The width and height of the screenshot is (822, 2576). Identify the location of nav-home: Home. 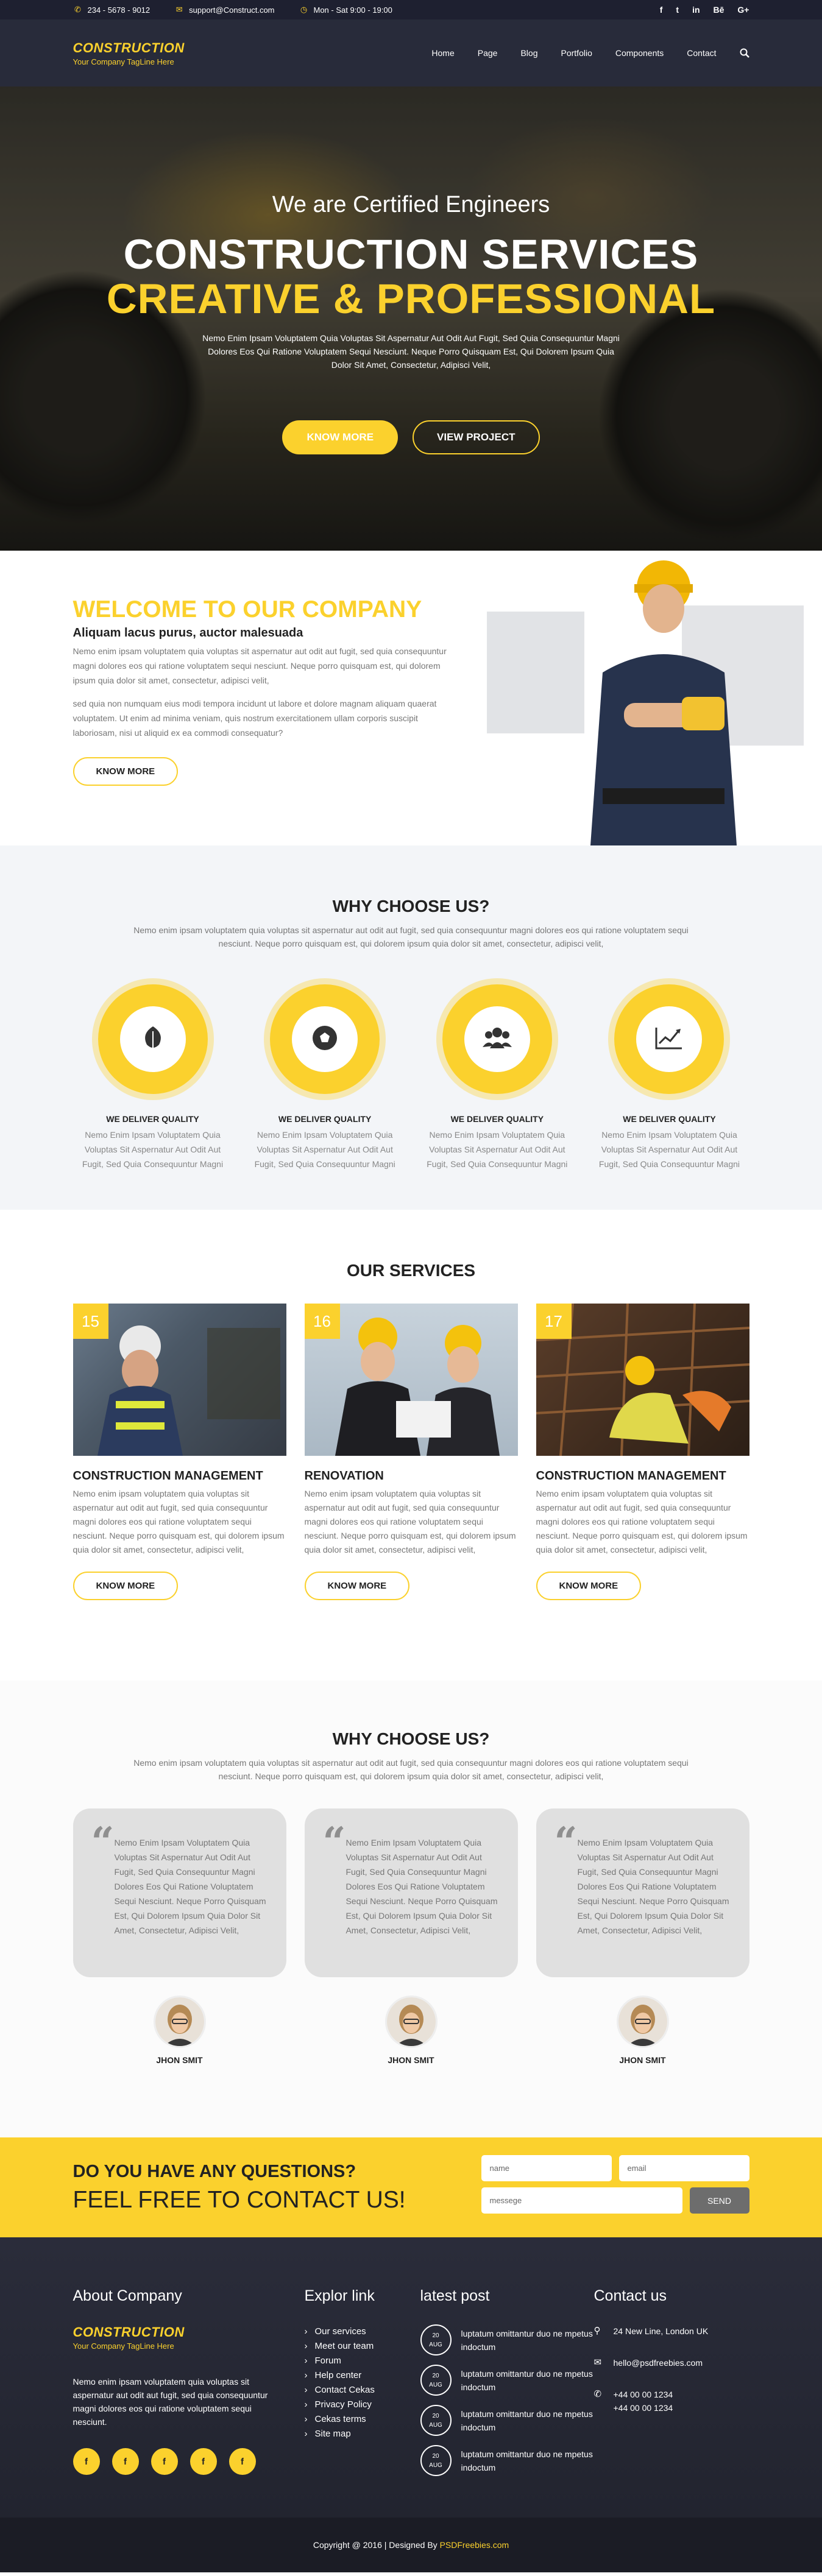
(442, 53).